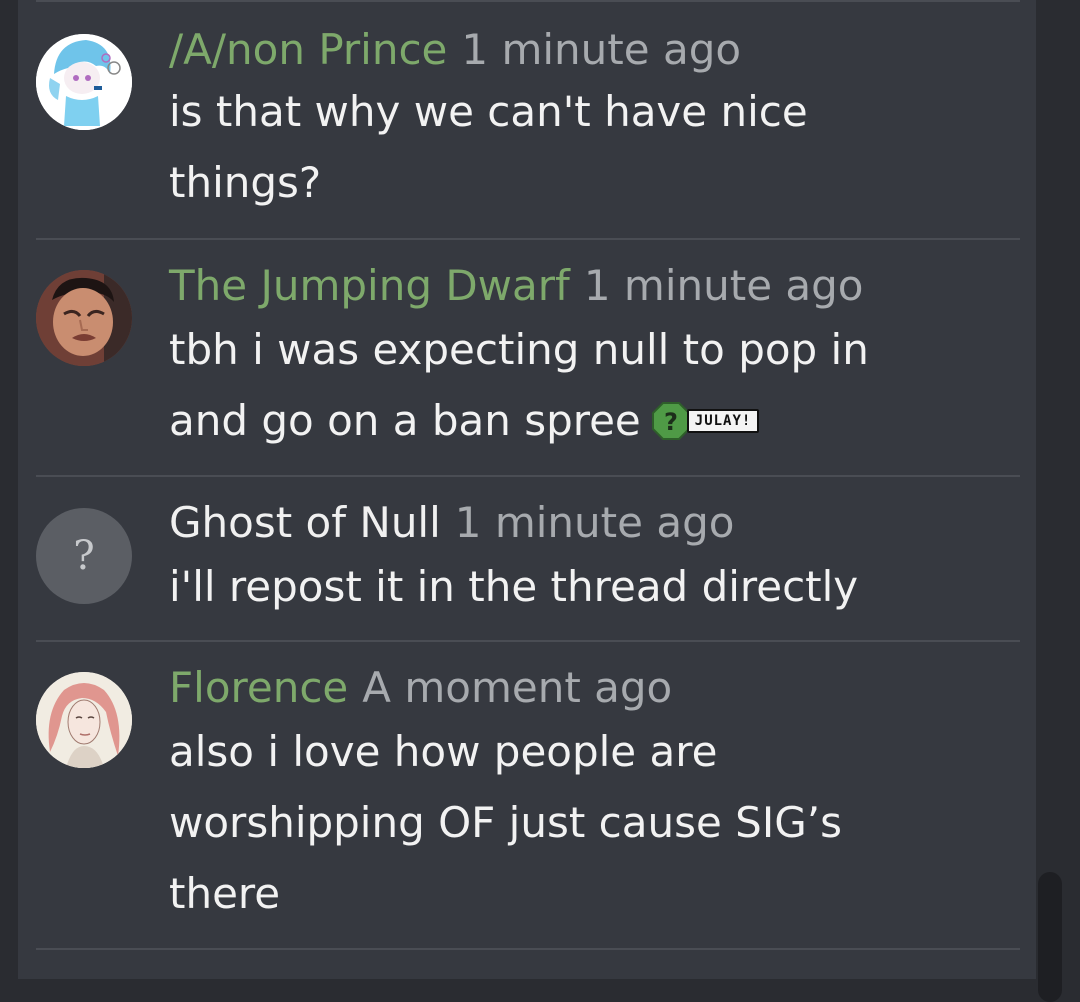  I want to click on message-text: i'll repost it in the thread directly, so click(514, 586).